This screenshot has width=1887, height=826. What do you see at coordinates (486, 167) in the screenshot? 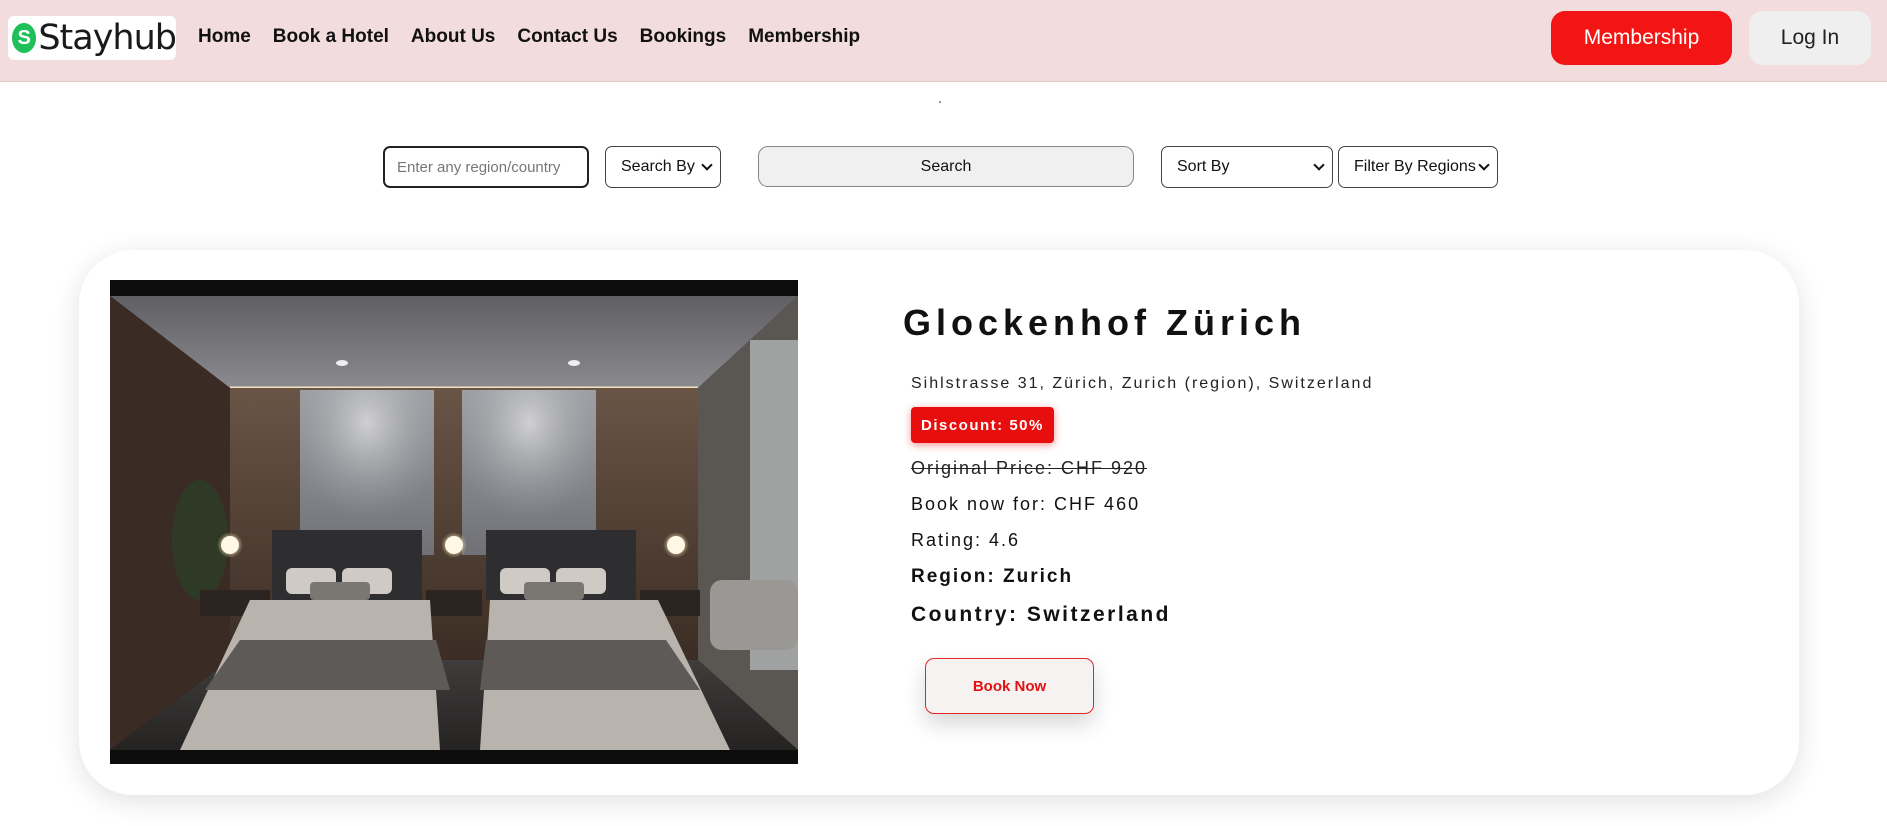
I see `region-search-input` at bounding box center [486, 167].